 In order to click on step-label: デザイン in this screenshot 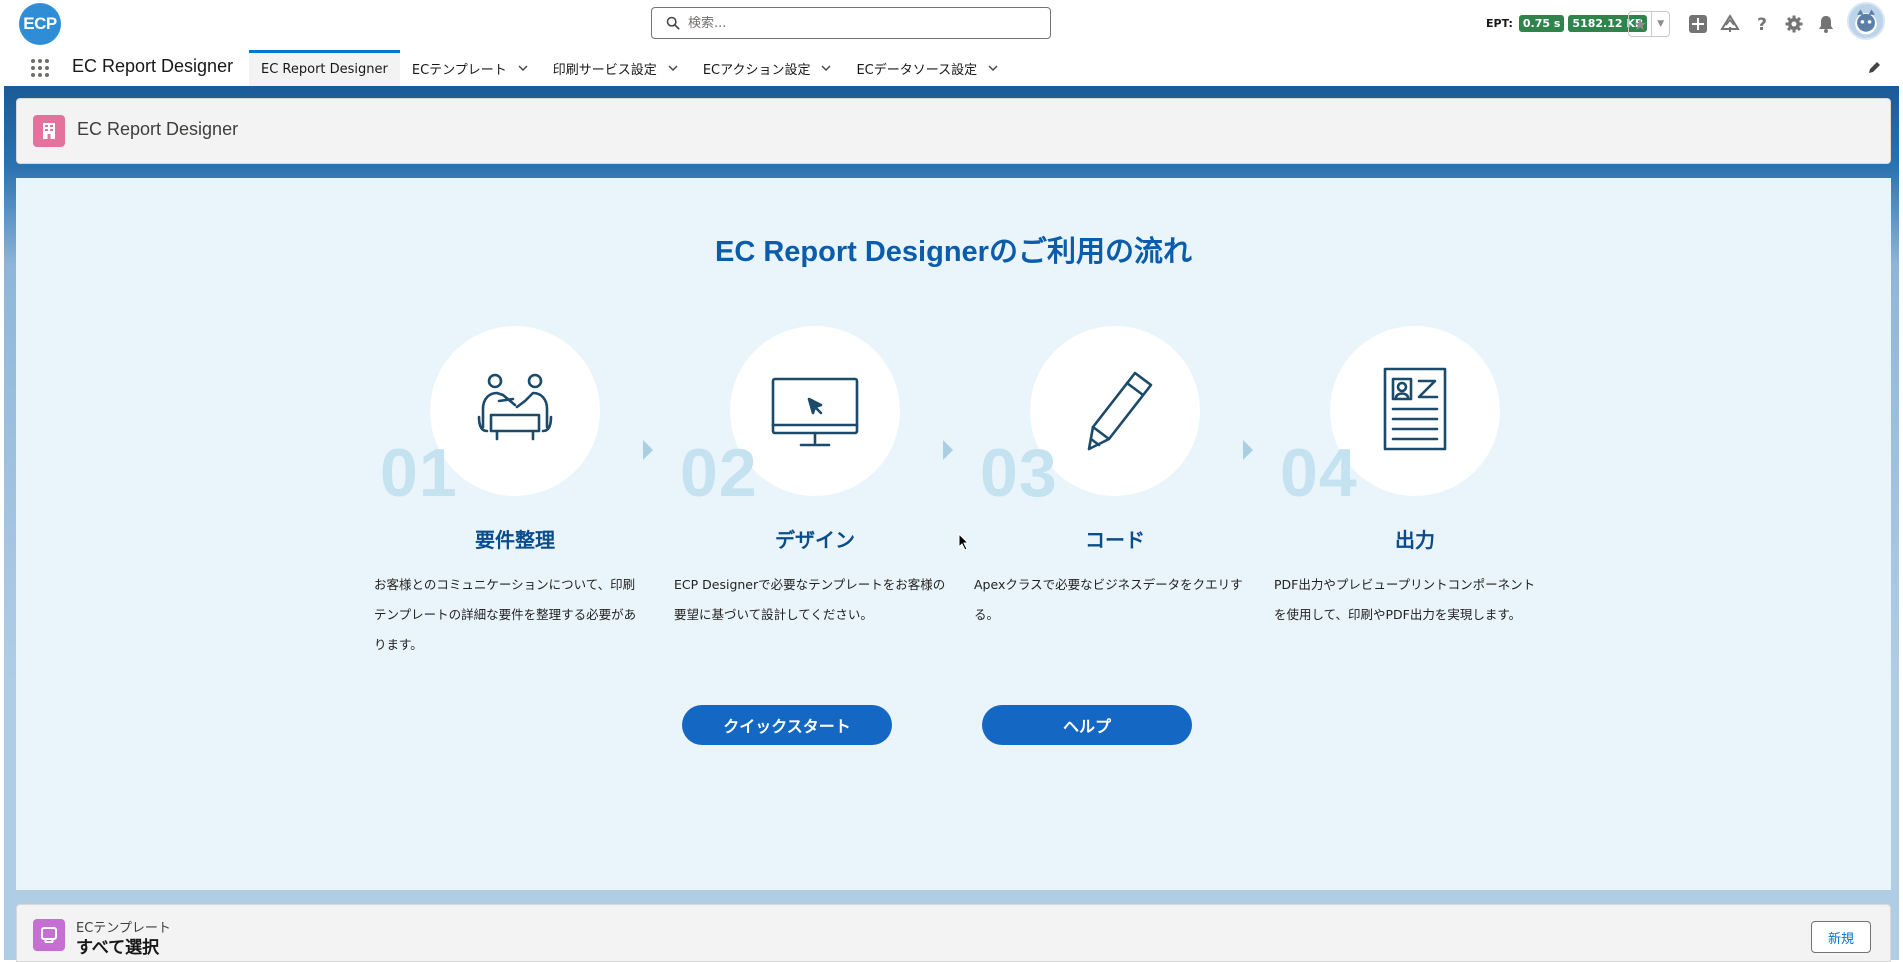, I will do `click(815, 540)`.